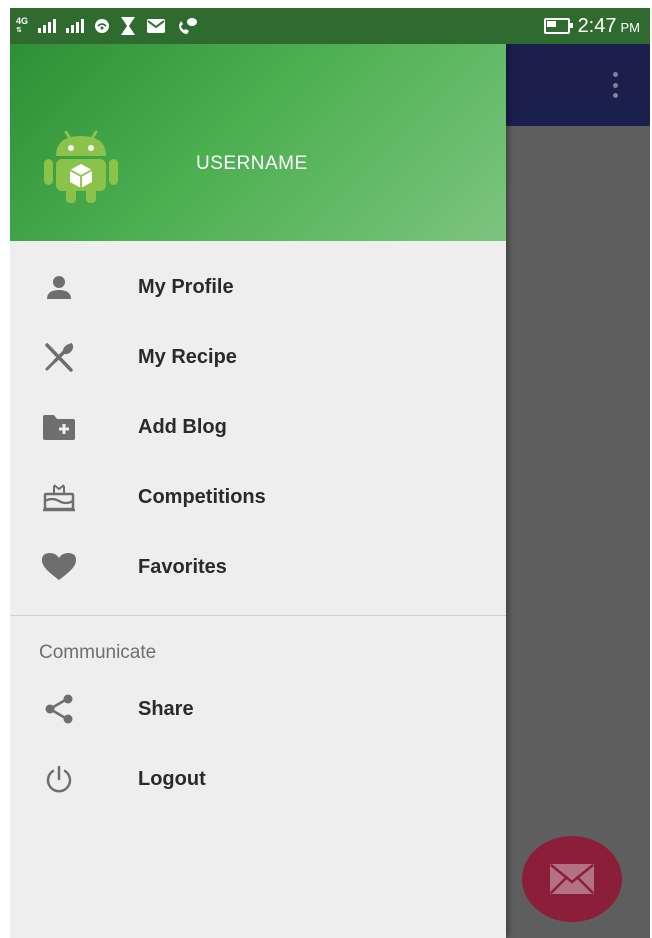  I want to click on menu-item-favorites: Favorites, so click(258, 567).